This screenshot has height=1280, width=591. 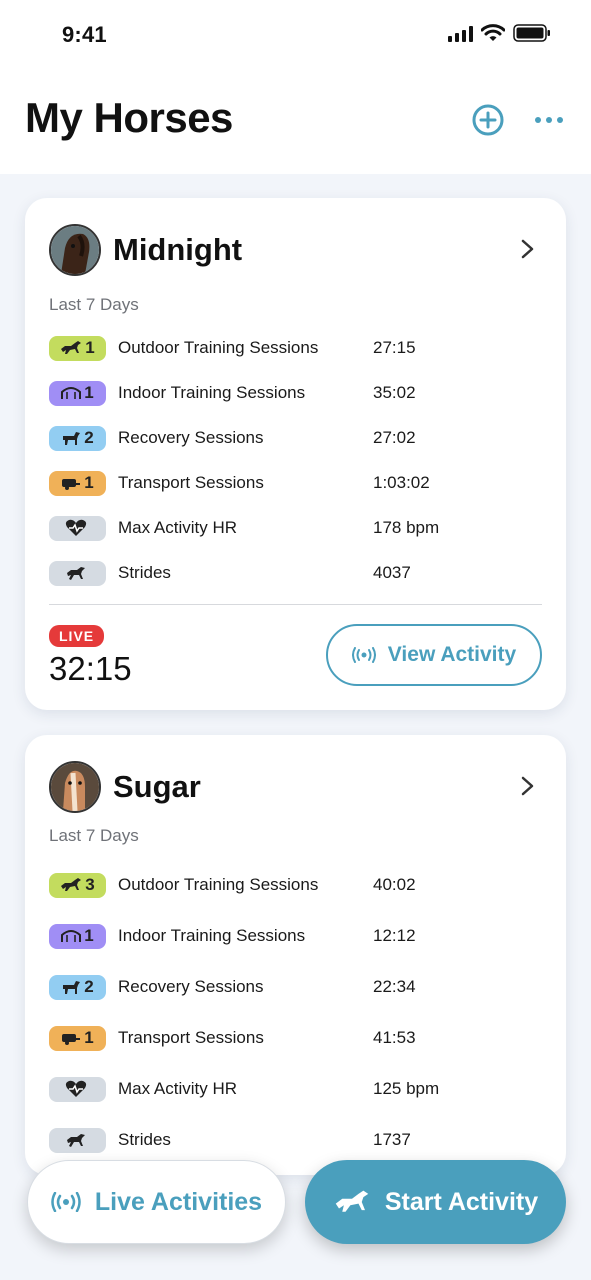 What do you see at coordinates (460, 34) in the screenshot?
I see `cellular-signal-icon` at bounding box center [460, 34].